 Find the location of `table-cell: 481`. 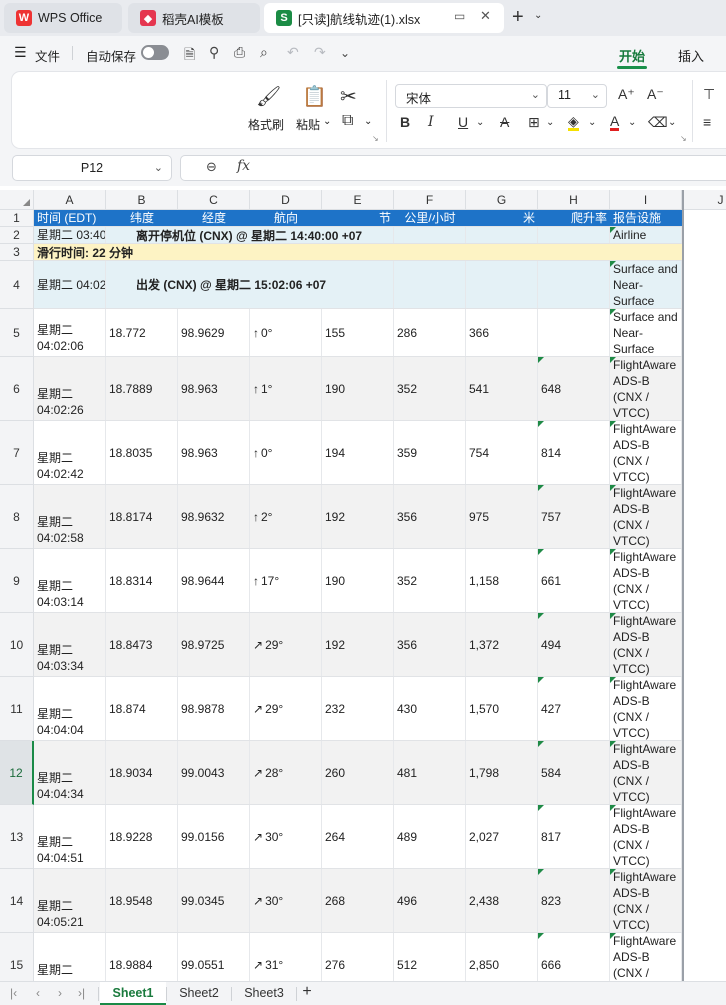

table-cell: 481 is located at coordinates (430, 772).